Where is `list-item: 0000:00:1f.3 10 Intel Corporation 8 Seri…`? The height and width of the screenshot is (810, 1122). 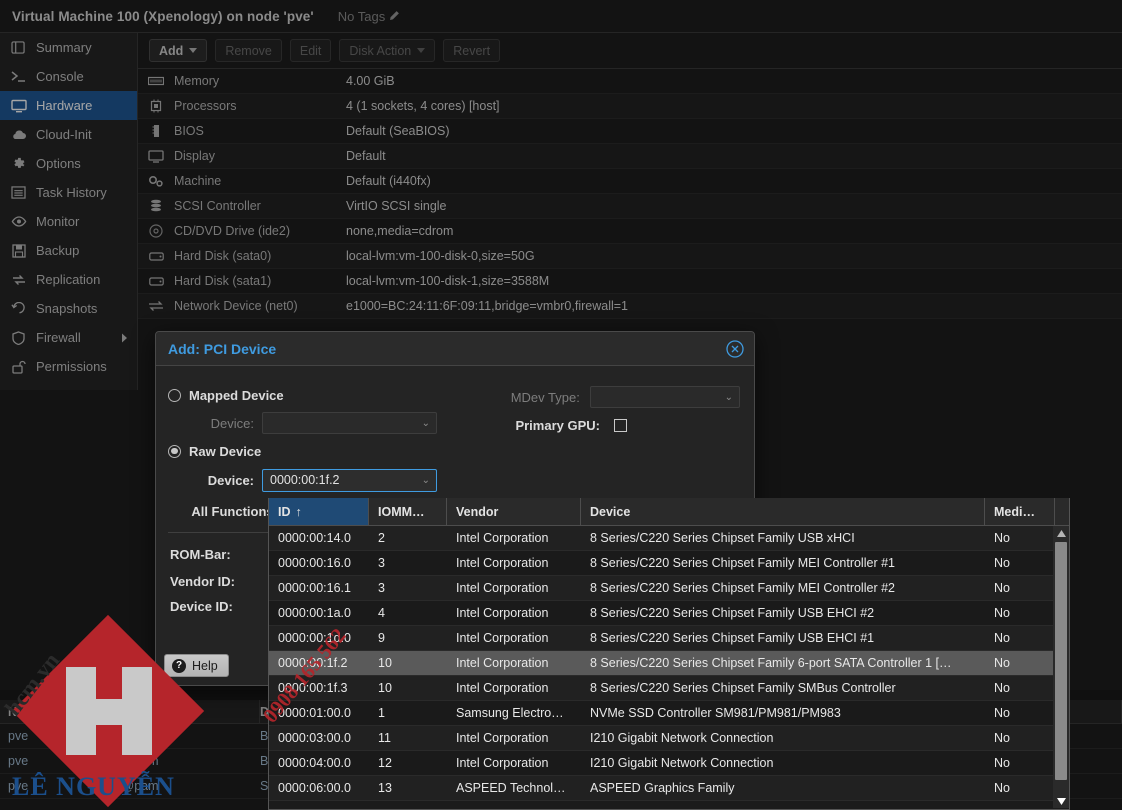 list-item: 0000:00:1f.3 10 Intel Corporation 8 Seri… is located at coordinates (669, 688).